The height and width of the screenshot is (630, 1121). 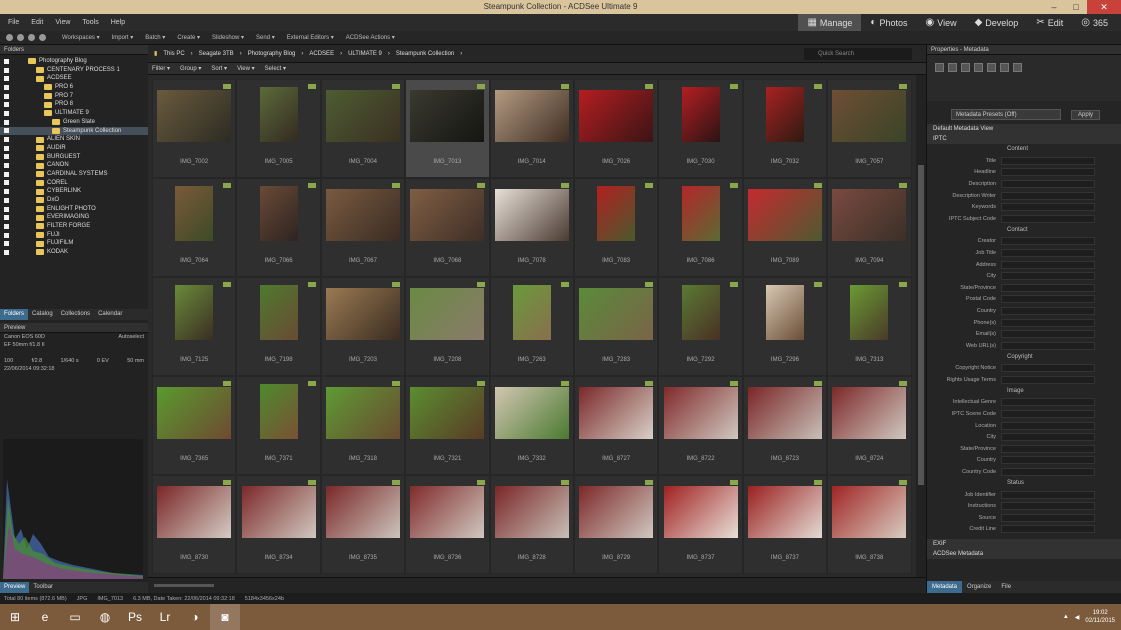 What do you see at coordinates (1100, 617) in the screenshot?
I see `clock: 19:02 02/11/2015` at bounding box center [1100, 617].